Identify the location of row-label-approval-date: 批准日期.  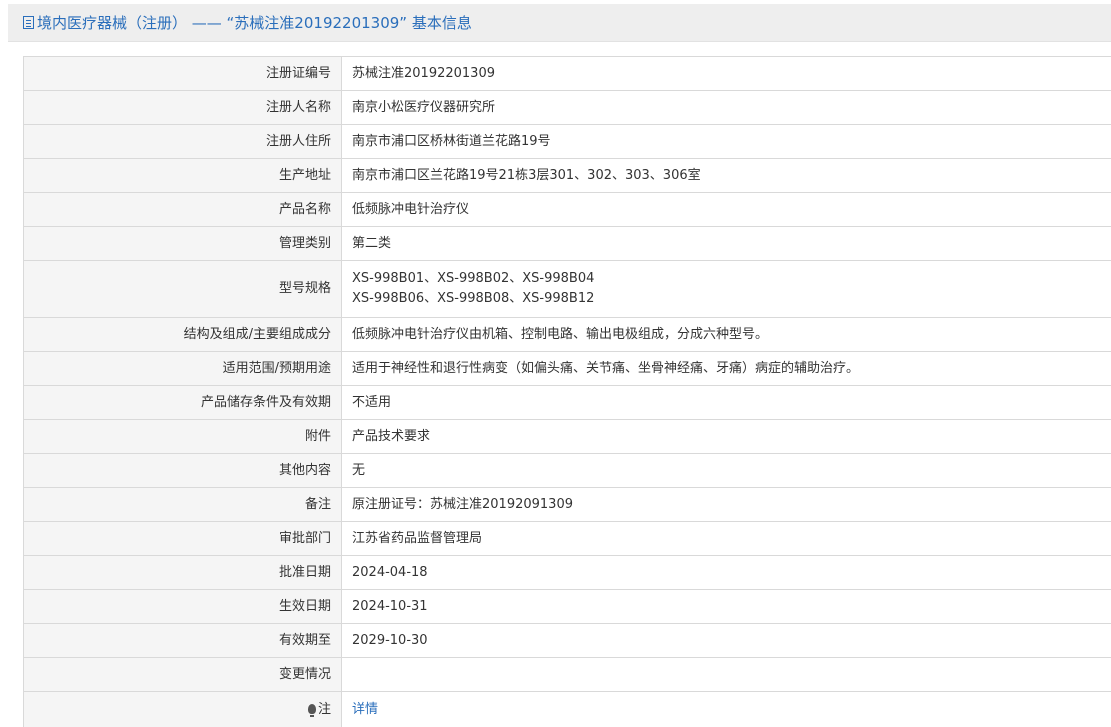
(182, 572).